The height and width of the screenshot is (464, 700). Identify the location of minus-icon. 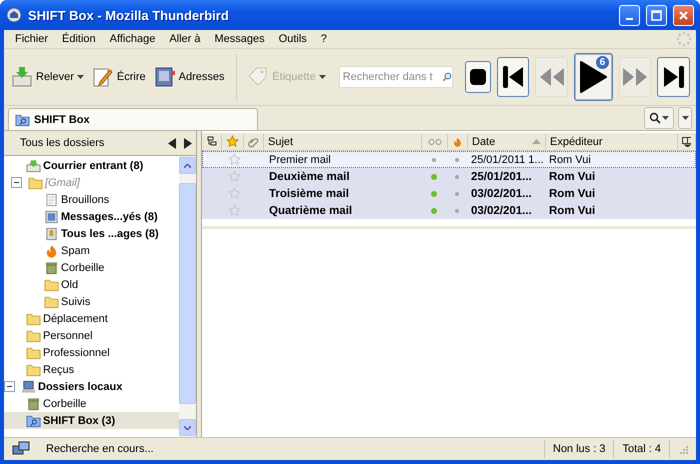
(16, 182).